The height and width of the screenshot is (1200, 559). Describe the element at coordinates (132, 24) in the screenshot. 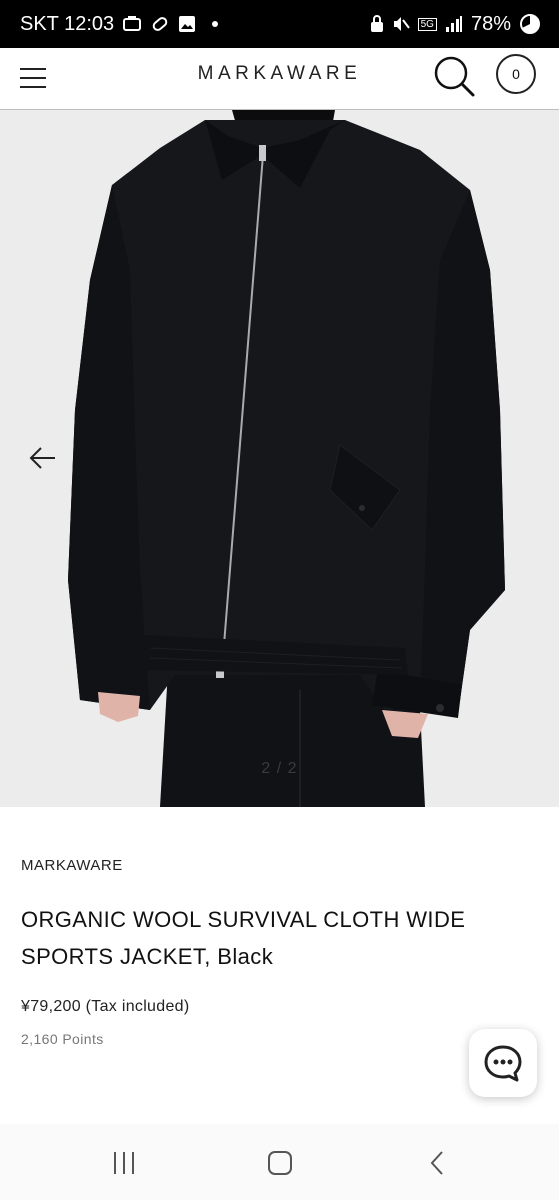

I see `game-icon` at that location.